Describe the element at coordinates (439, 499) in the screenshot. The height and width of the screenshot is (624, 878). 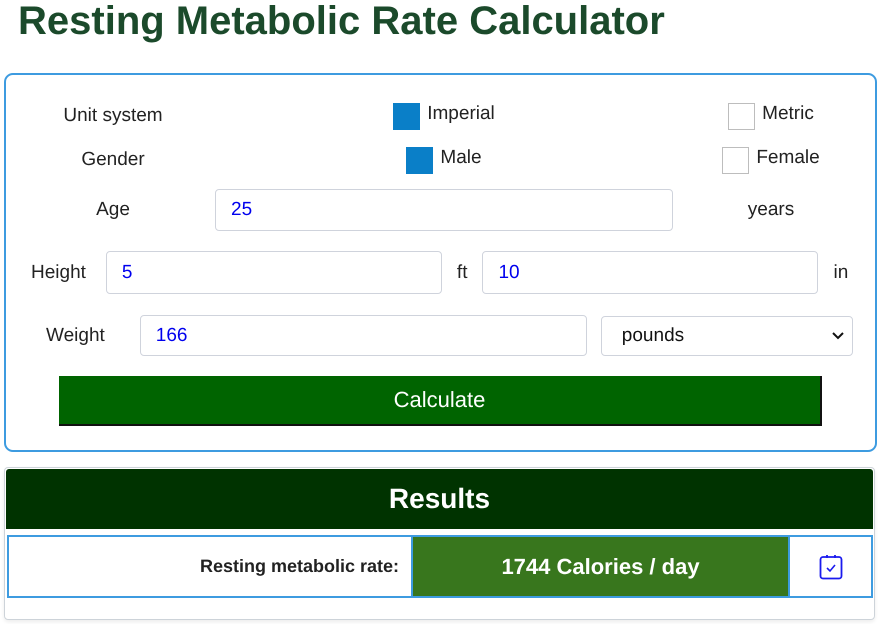
I see `results-header: Results` at that location.